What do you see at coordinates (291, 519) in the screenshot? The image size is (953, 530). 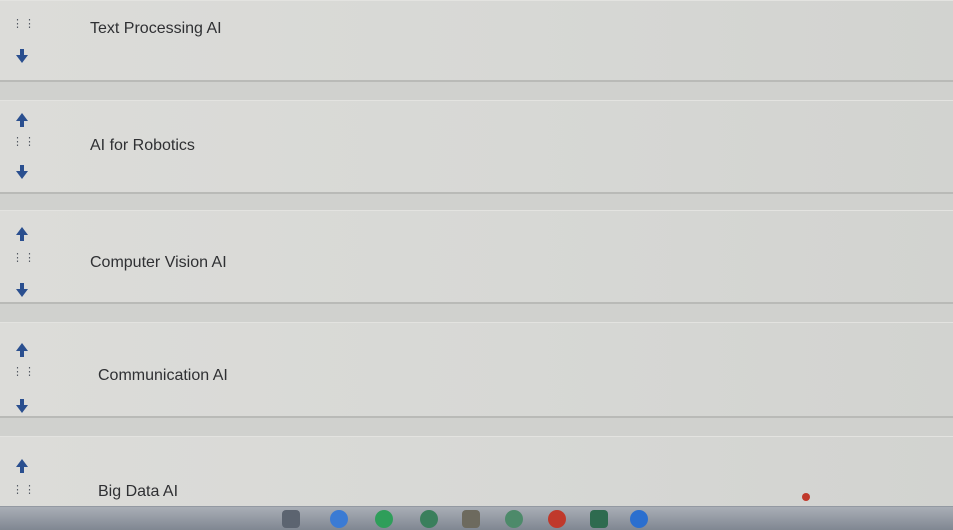 I see `task-view-icon` at bounding box center [291, 519].